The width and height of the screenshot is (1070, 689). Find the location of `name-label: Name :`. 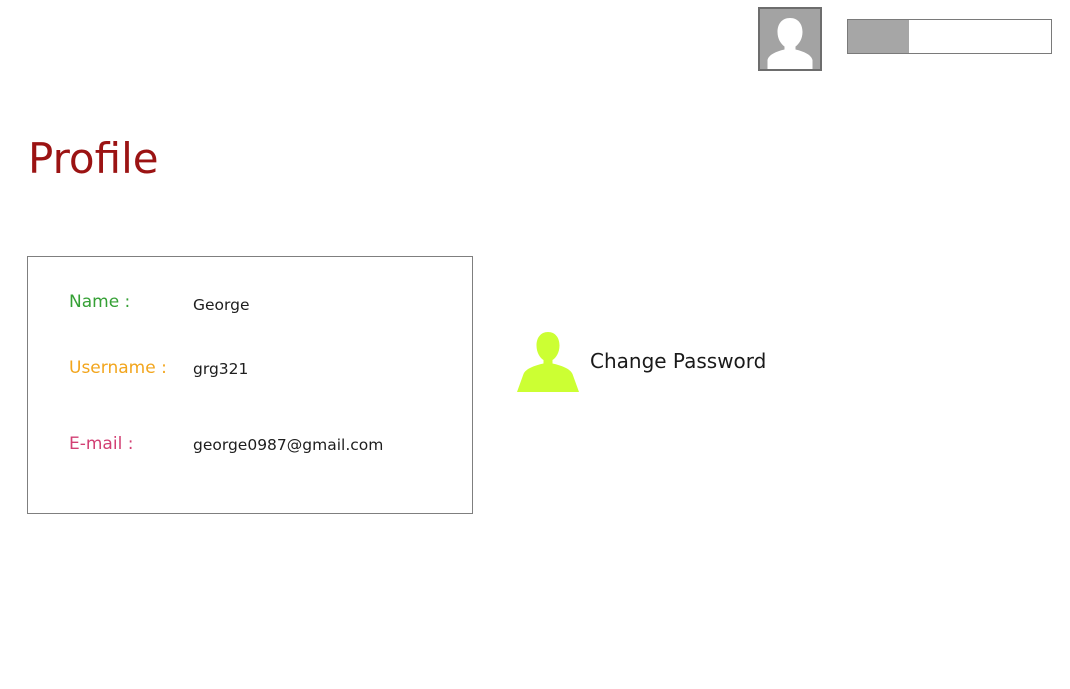

name-label: Name : is located at coordinates (100, 302).